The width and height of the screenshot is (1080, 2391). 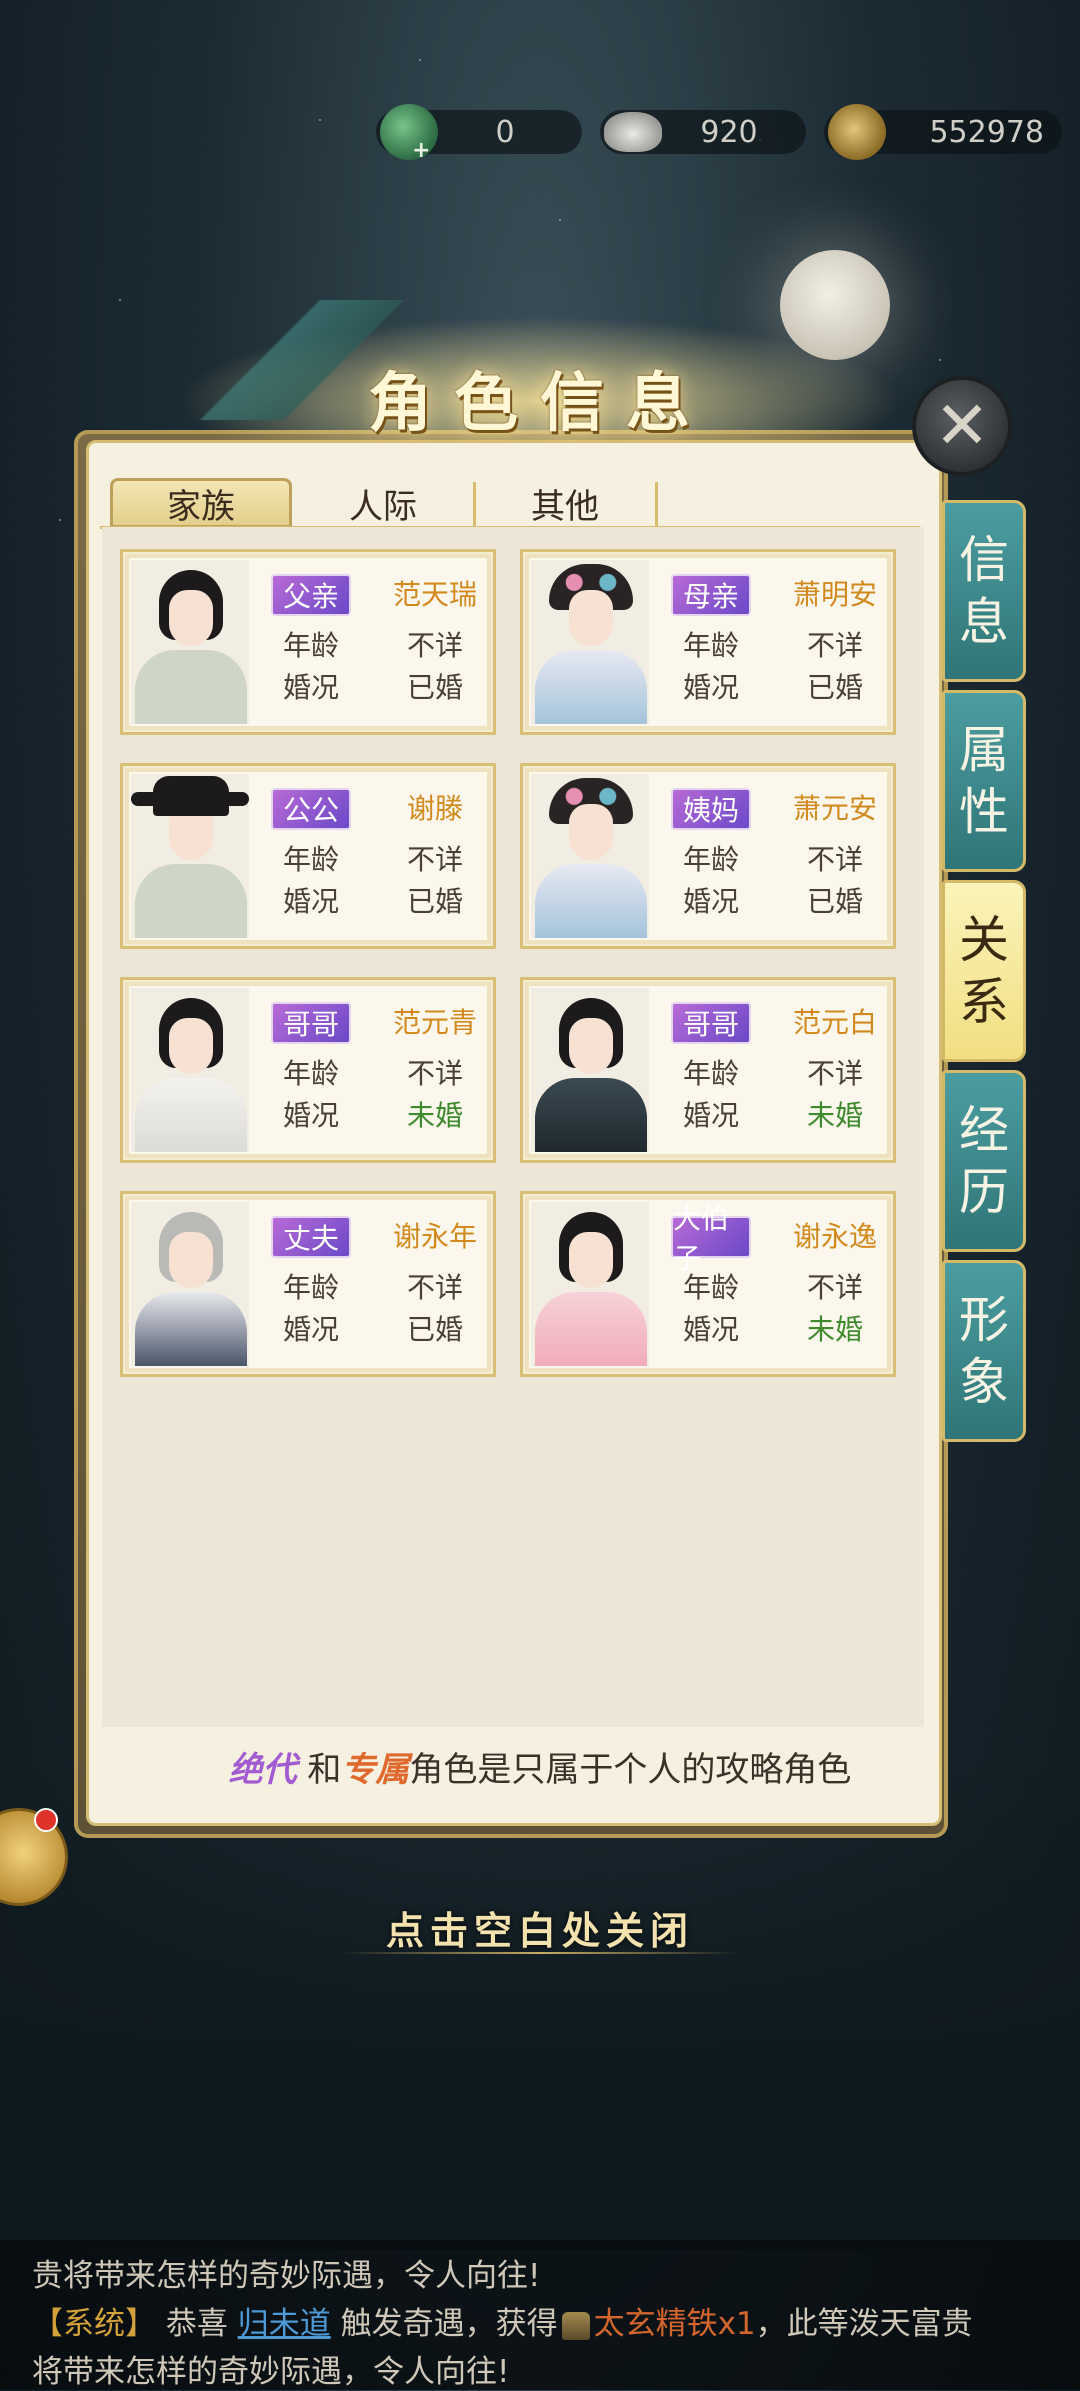 I want to click on message-line: 【系统】 恭喜 归未道 触发奇遇，获得 太玄精铁x1，此等泼天富贵, so click(x=502, y=2320).